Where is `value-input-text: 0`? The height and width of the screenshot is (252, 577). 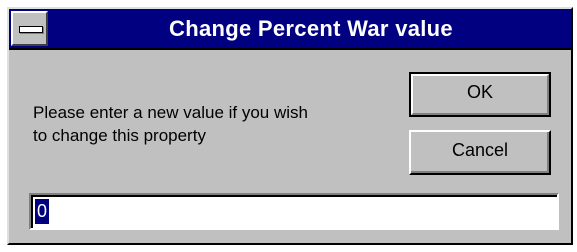 value-input-text: 0 is located at coordinates (42, 211).